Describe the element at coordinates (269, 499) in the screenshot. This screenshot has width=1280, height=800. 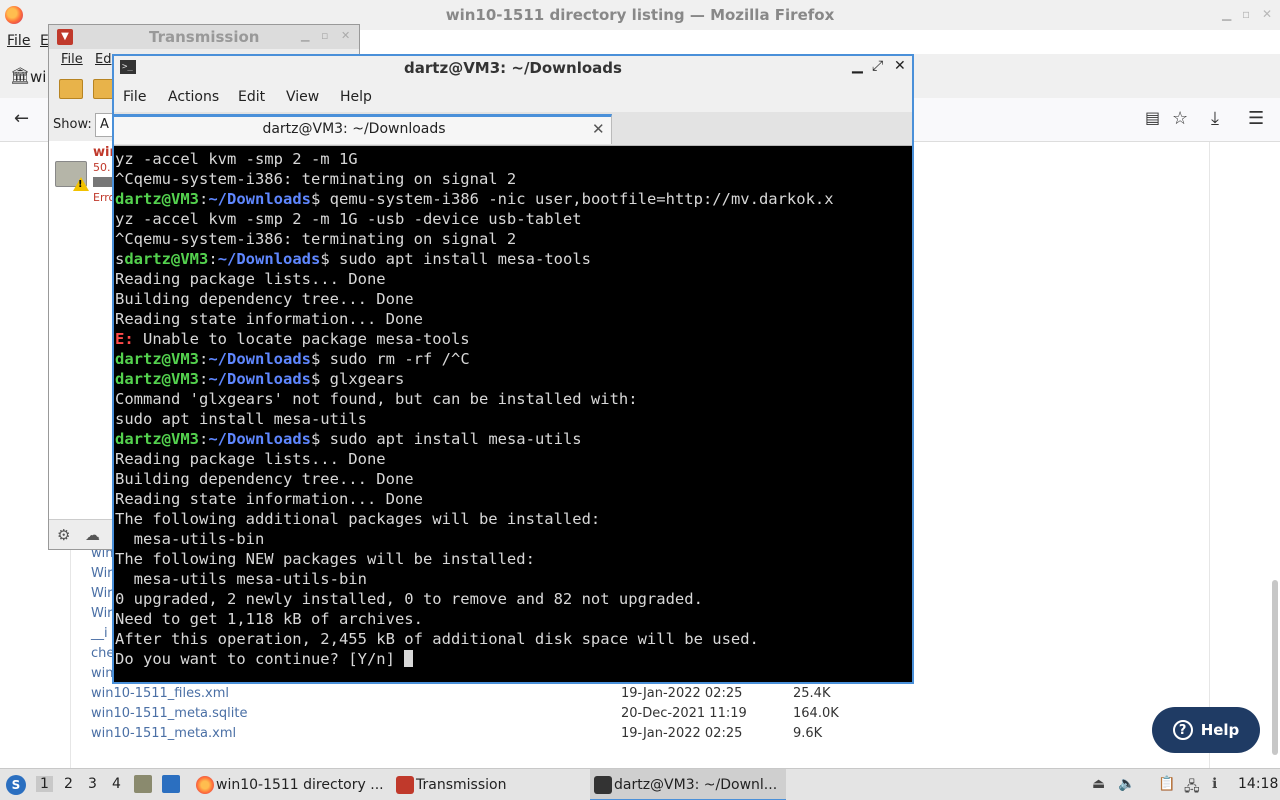
I see `output-text: Reading state information... Done` at that location.